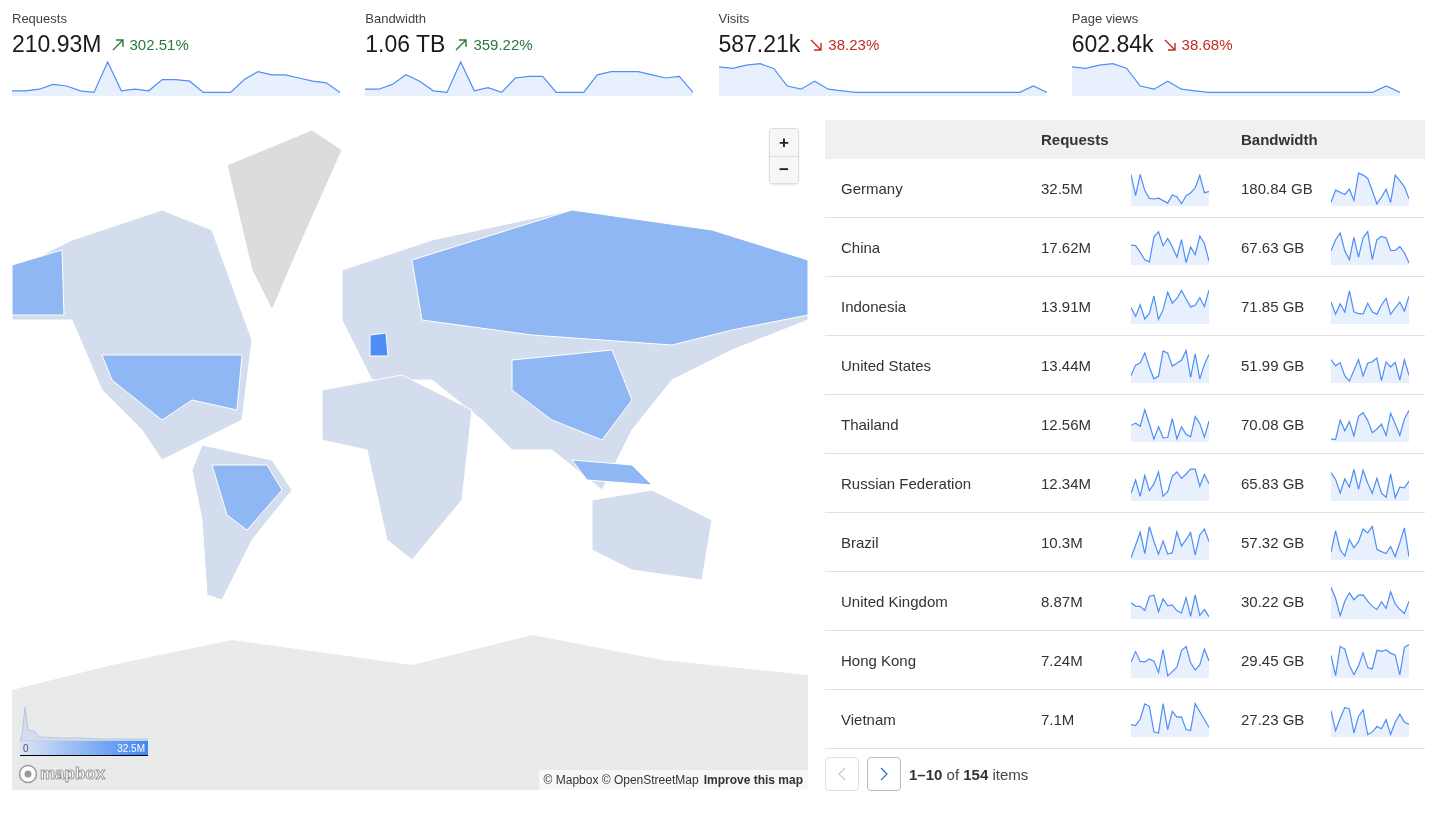 This screenshot has width=1433, height=823. Describe the element at coordinates (894, 601) in the screenshot. I see `table-cell-text: United Kingdom` at that location.